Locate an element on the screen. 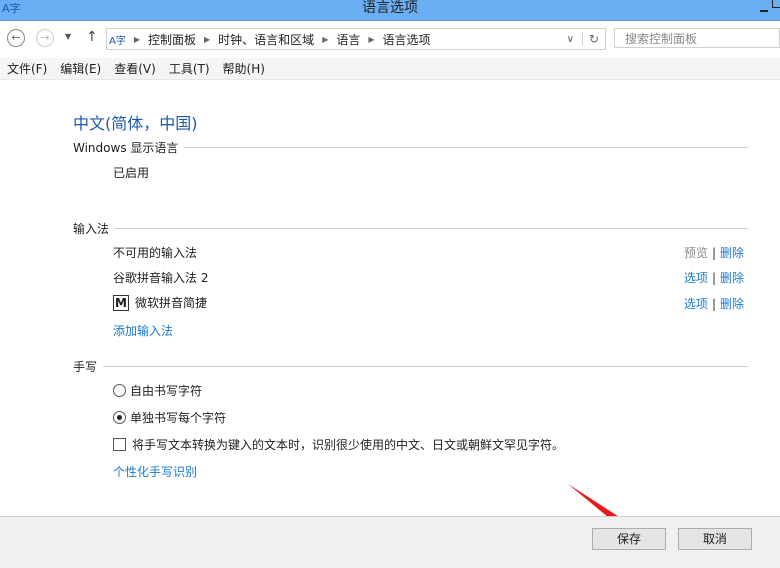  cancel-button: 取消 is located at coordinates (715, 539).